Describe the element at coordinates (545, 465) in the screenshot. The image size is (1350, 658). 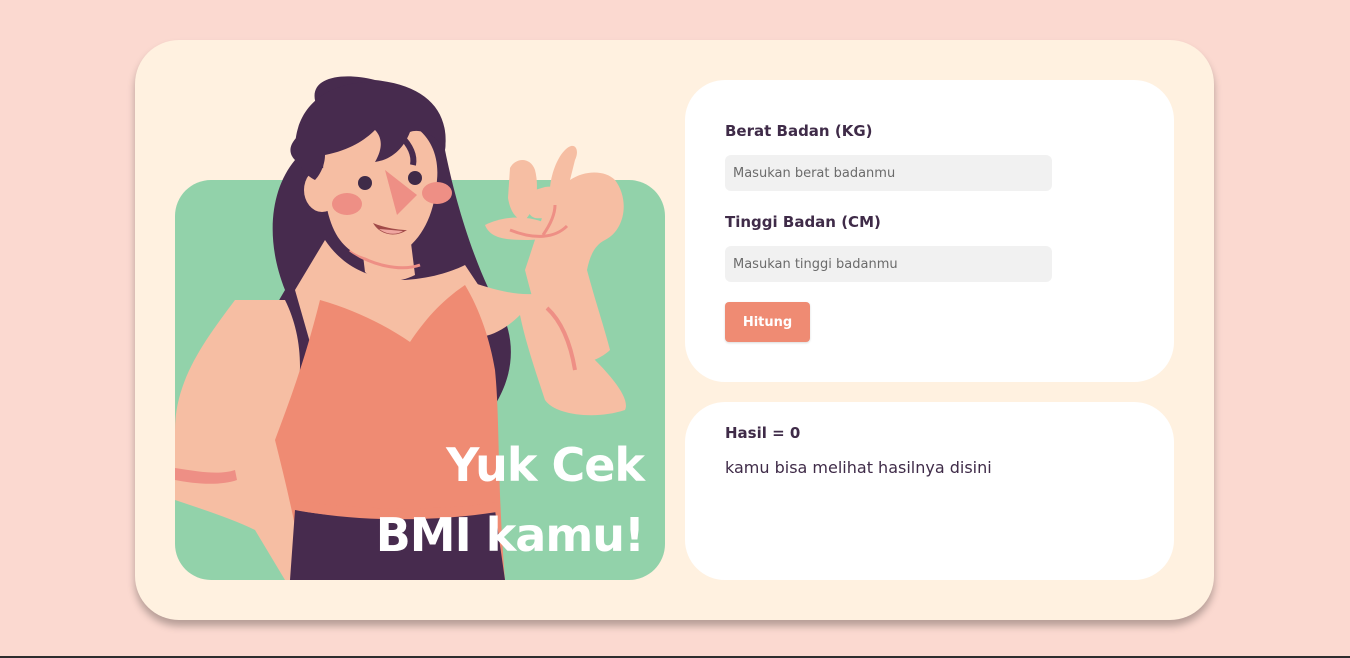
I see `hero-title-line1: Yuk Cek` at that location.